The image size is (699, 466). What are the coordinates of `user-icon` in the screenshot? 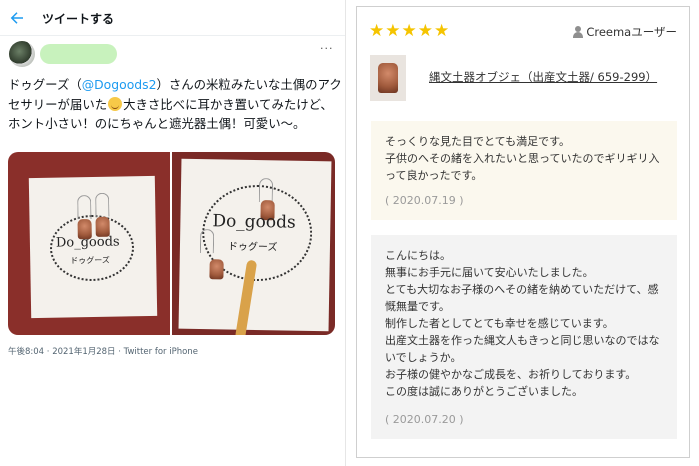 It's located at (578, 32).